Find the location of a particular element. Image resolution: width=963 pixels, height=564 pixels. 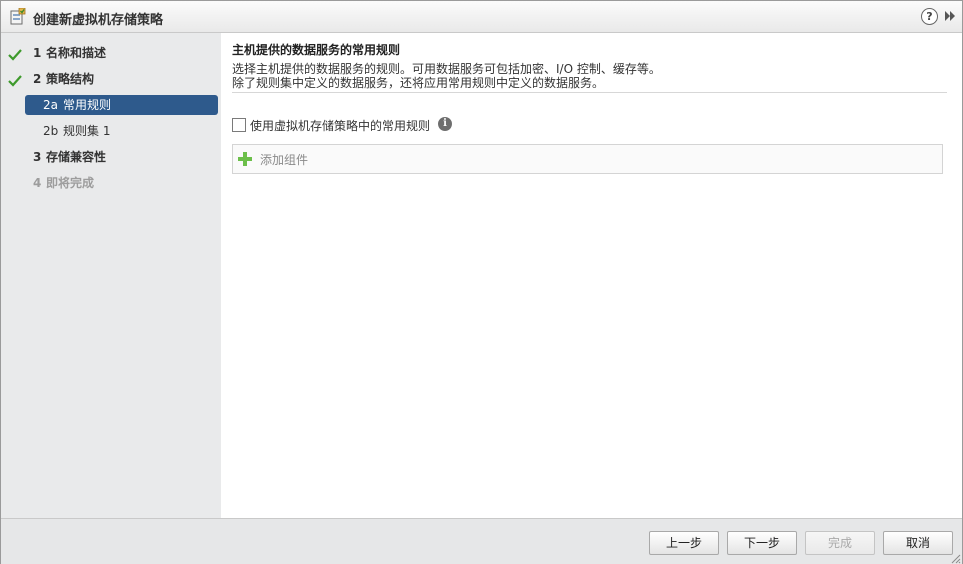

divider is located at coordinates (589, 92).